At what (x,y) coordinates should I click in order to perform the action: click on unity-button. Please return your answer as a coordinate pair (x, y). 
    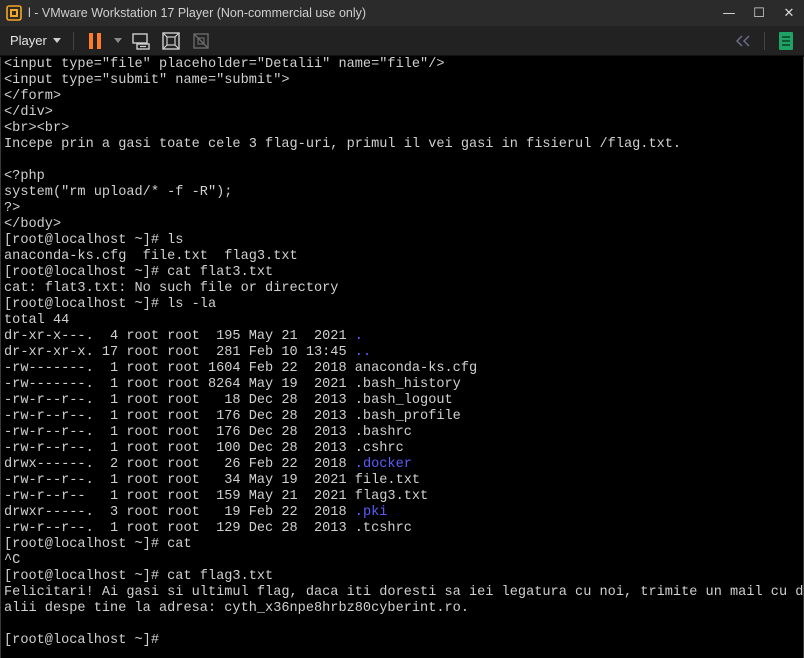
    Looking at the image, I should click on (201, 41).